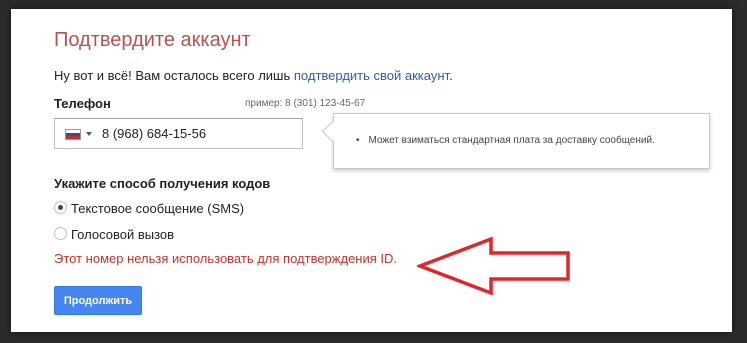 This screenshot has width=747, height=343. Describe the element at coordinates (305, 103) in the screenshot. I see `phone-example: пример: 8 (301) 123-45-67` at that location.